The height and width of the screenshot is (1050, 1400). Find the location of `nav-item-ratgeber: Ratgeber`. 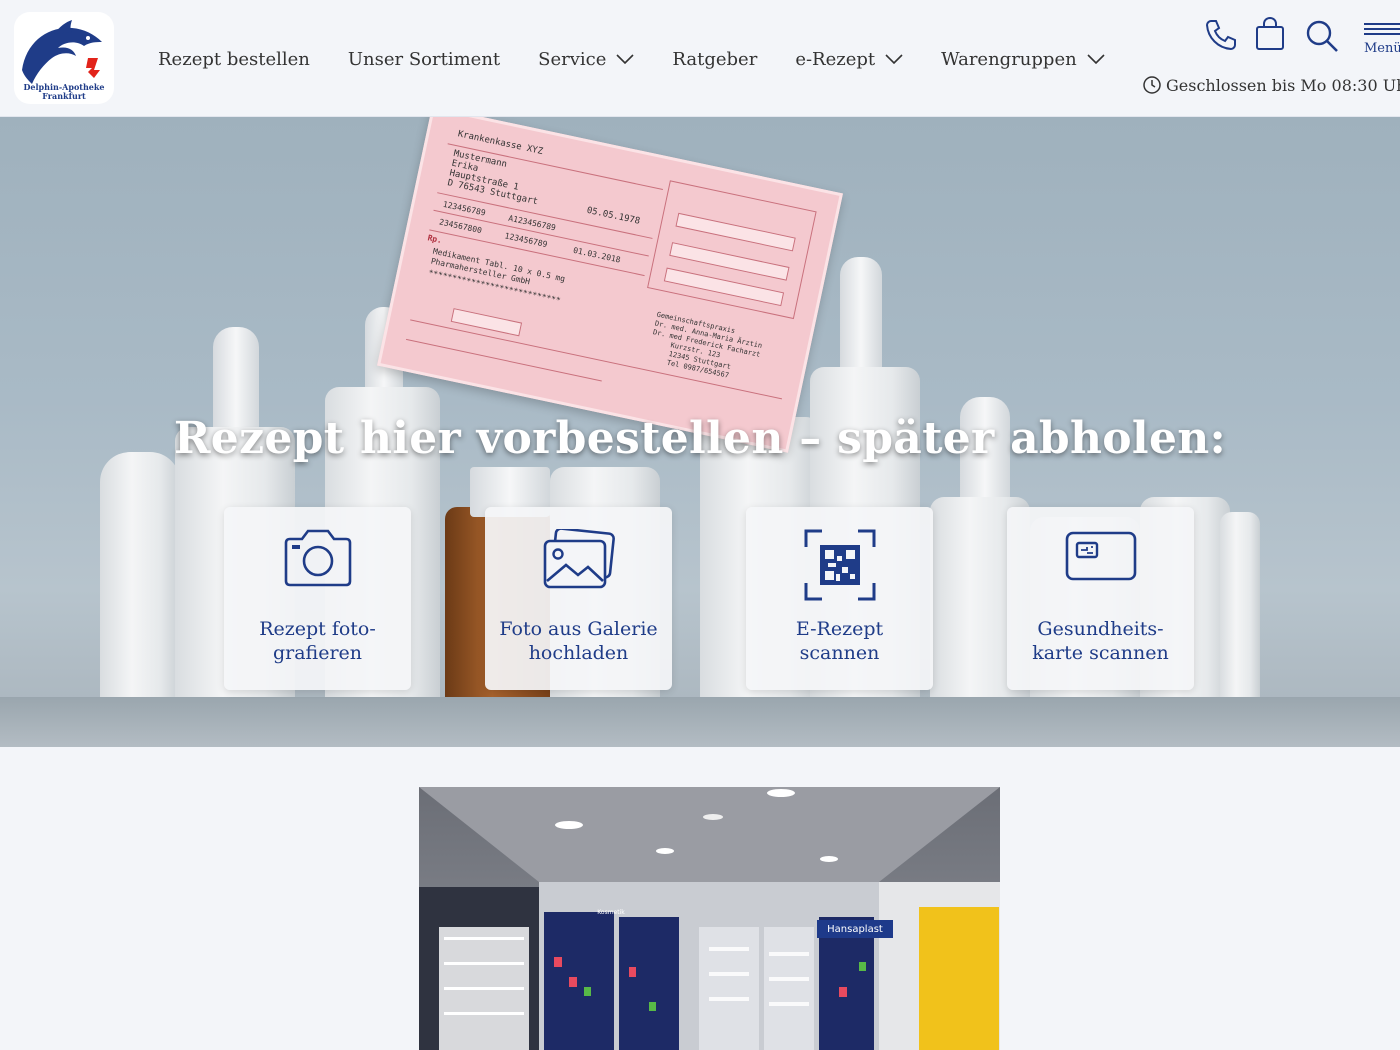

nav-item-ratgeber: Ratgeber is located at coordinates (714, 59).